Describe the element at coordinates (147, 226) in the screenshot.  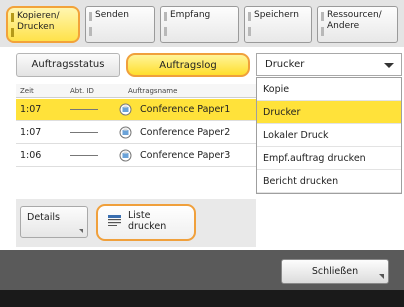
I see `print-list-label-line2: drucken` at that location.